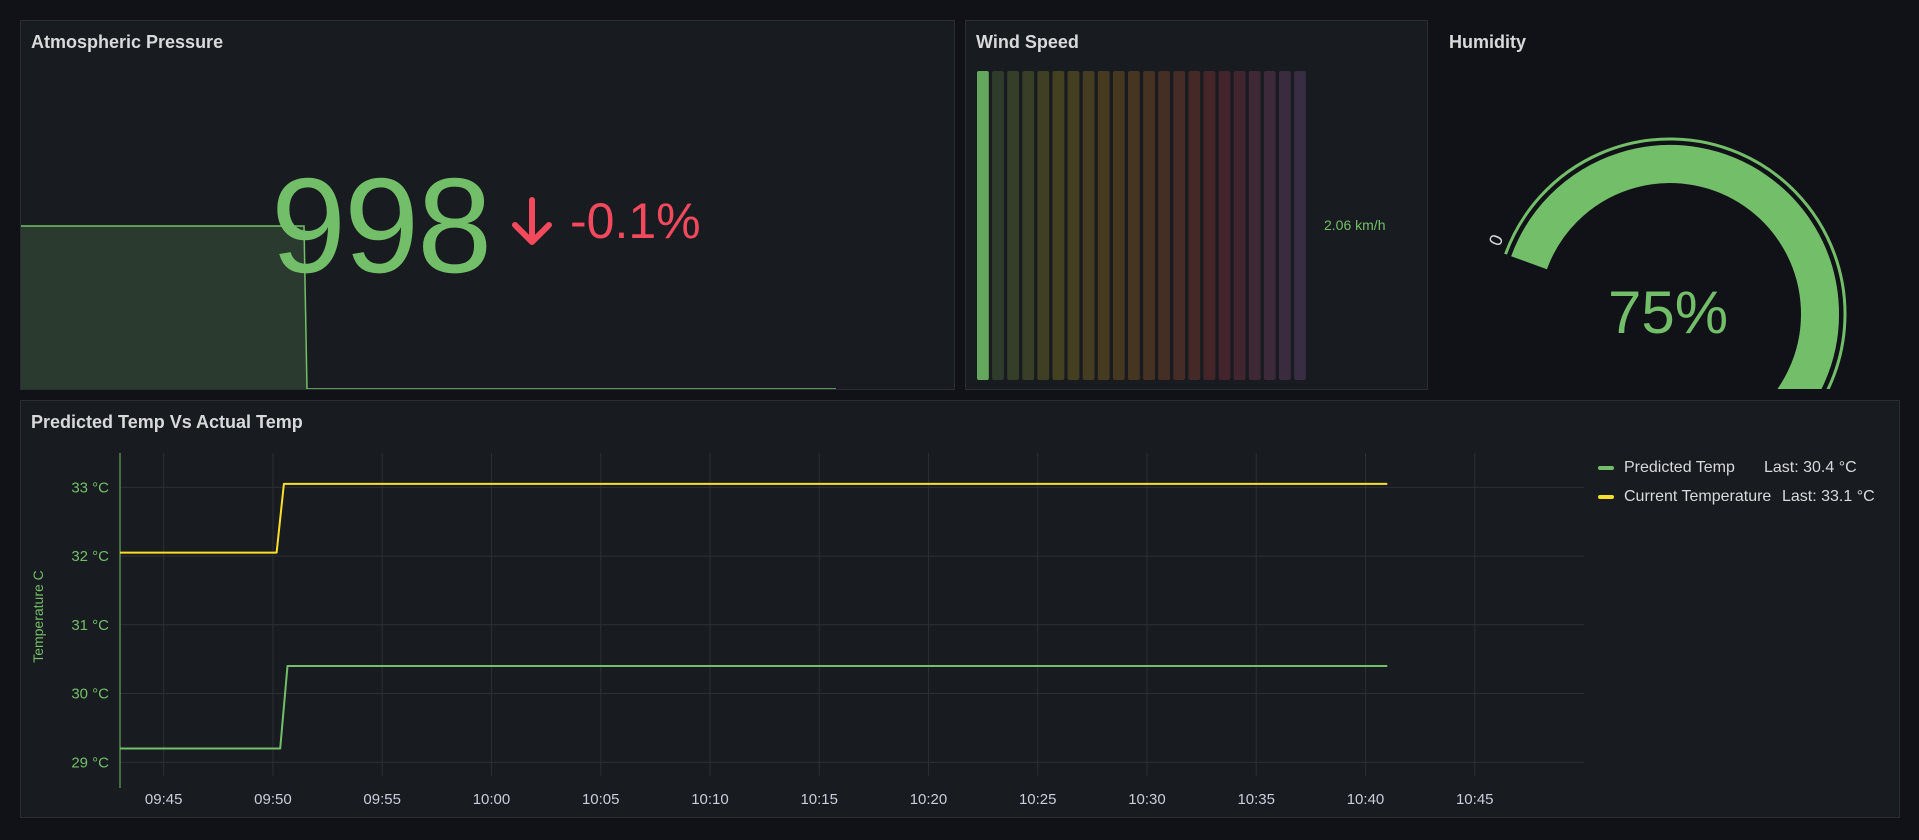  Describe the element at coordinates (754, 707) in the screenshot. I see `series-line-predicted-temp` at that location.